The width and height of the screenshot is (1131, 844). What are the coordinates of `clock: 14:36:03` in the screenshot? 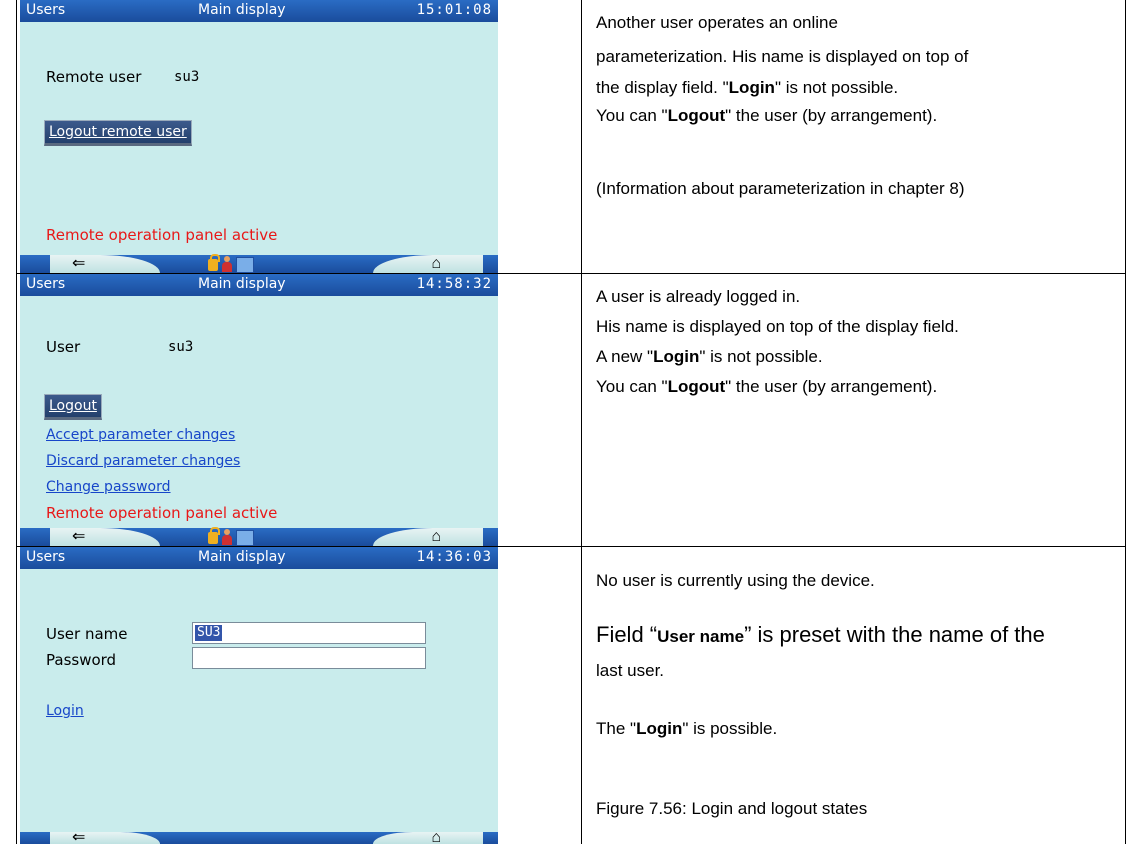 It's located at (454, 557).